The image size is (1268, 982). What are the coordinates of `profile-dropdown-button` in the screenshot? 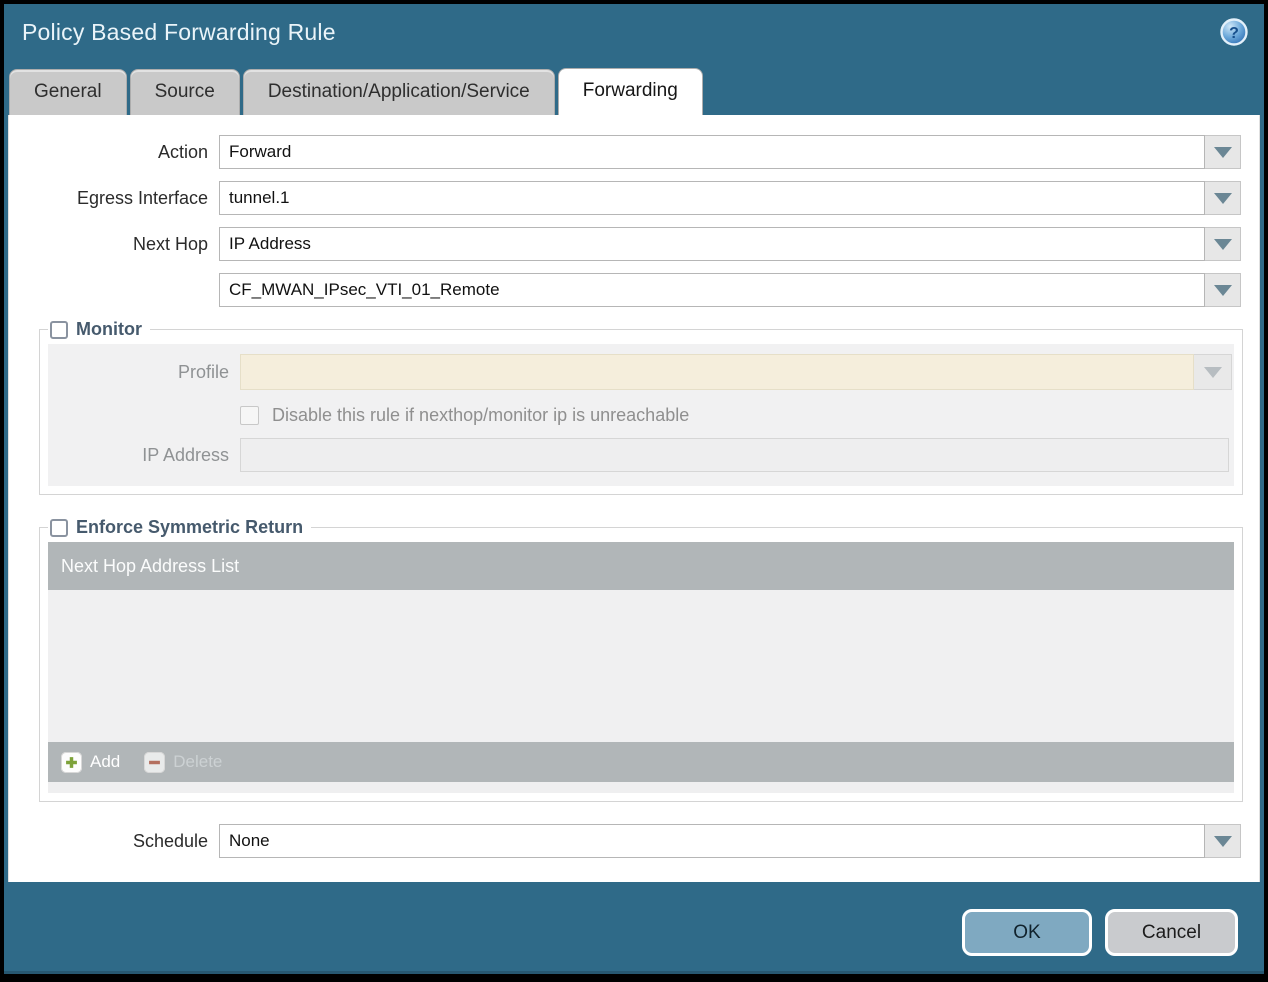 It's located at (1213, 372).